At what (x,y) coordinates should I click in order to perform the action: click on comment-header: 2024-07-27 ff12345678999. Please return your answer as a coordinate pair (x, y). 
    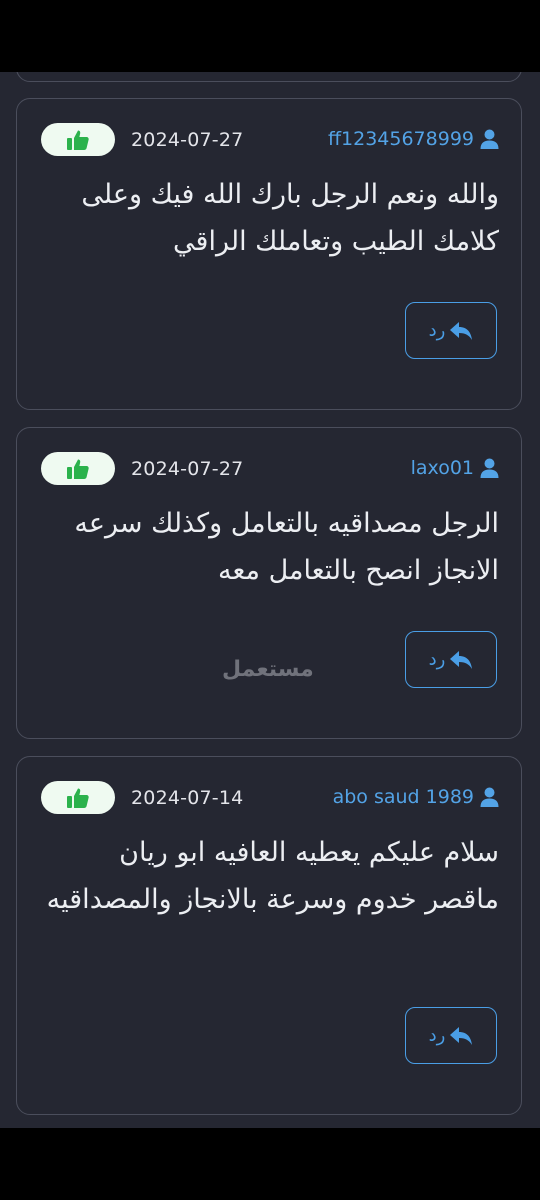
    Looking at the image, I should click on (269, 140).